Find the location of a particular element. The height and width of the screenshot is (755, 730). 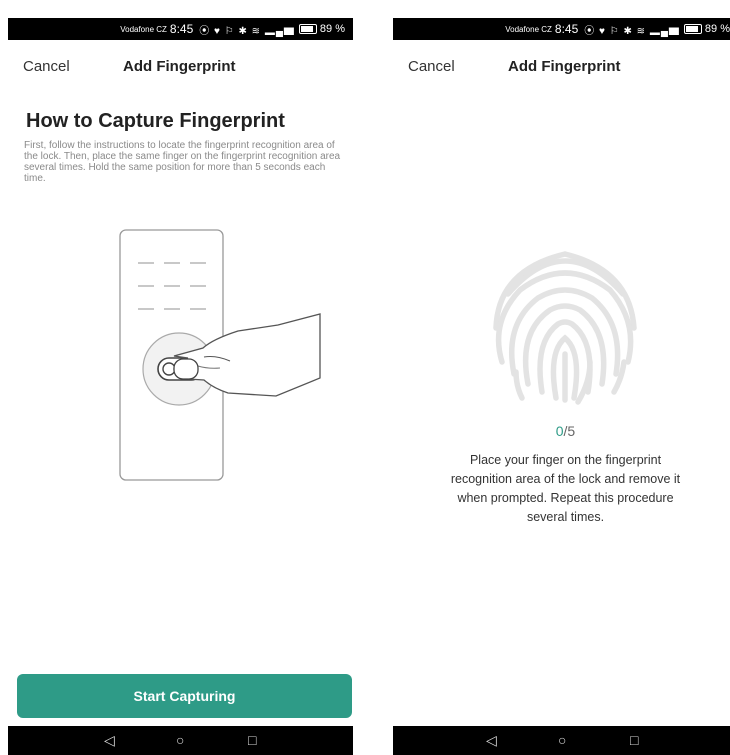

capture-progress: 0/5 is located at coordinates (561, 431).